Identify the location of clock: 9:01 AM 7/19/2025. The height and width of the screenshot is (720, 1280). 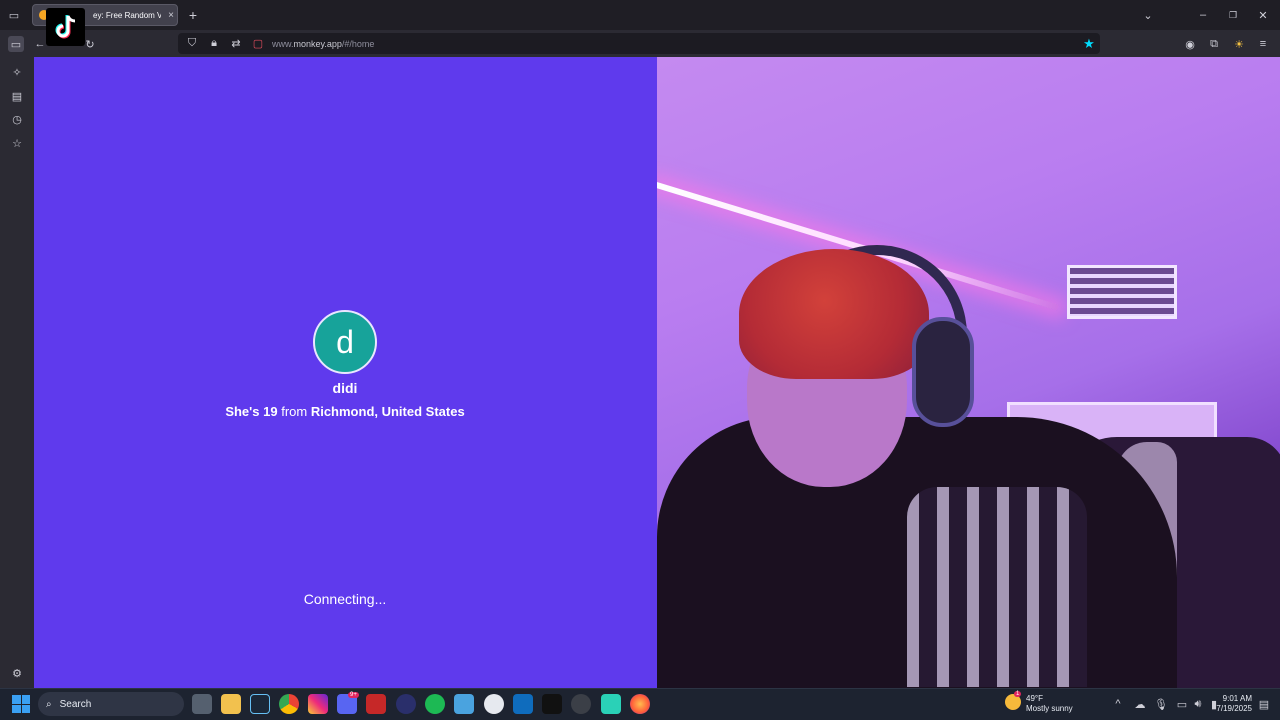
(1233, 704).